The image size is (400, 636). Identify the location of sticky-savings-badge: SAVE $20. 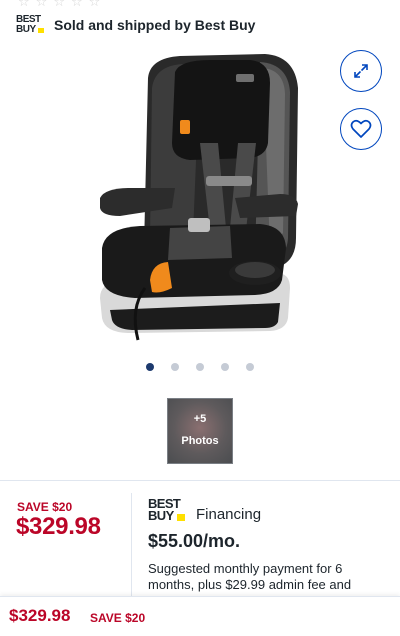
(118, 618).